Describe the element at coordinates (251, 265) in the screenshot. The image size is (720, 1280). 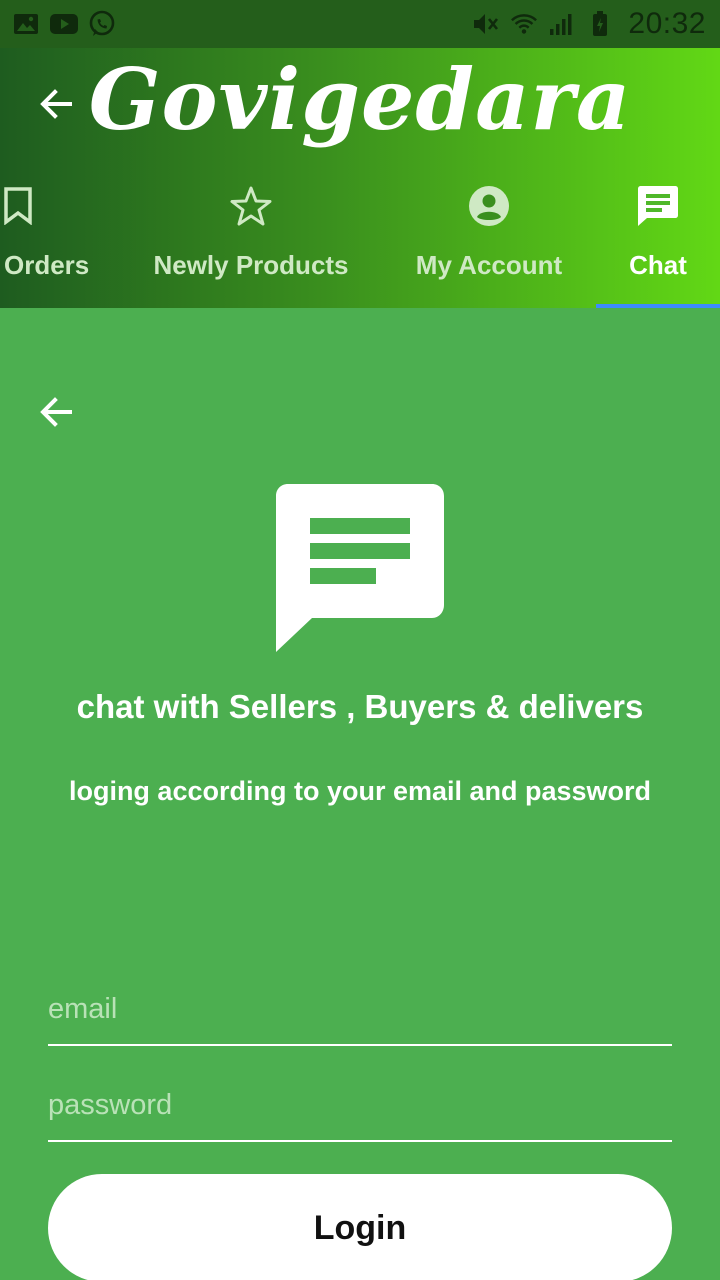
I see `tab-label: Newly Products` at that location.